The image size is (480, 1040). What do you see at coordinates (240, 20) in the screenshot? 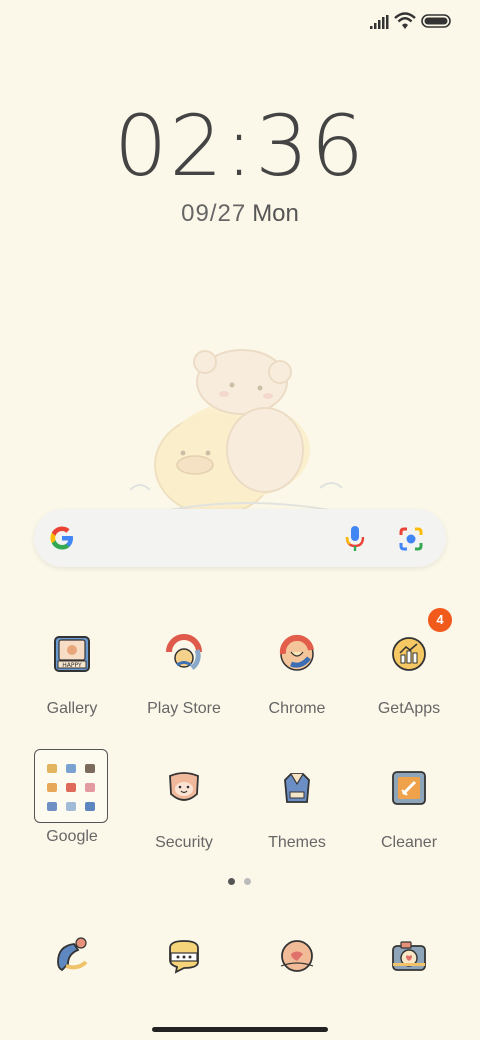
I see `status-bar` at bounding box center [240, 20].